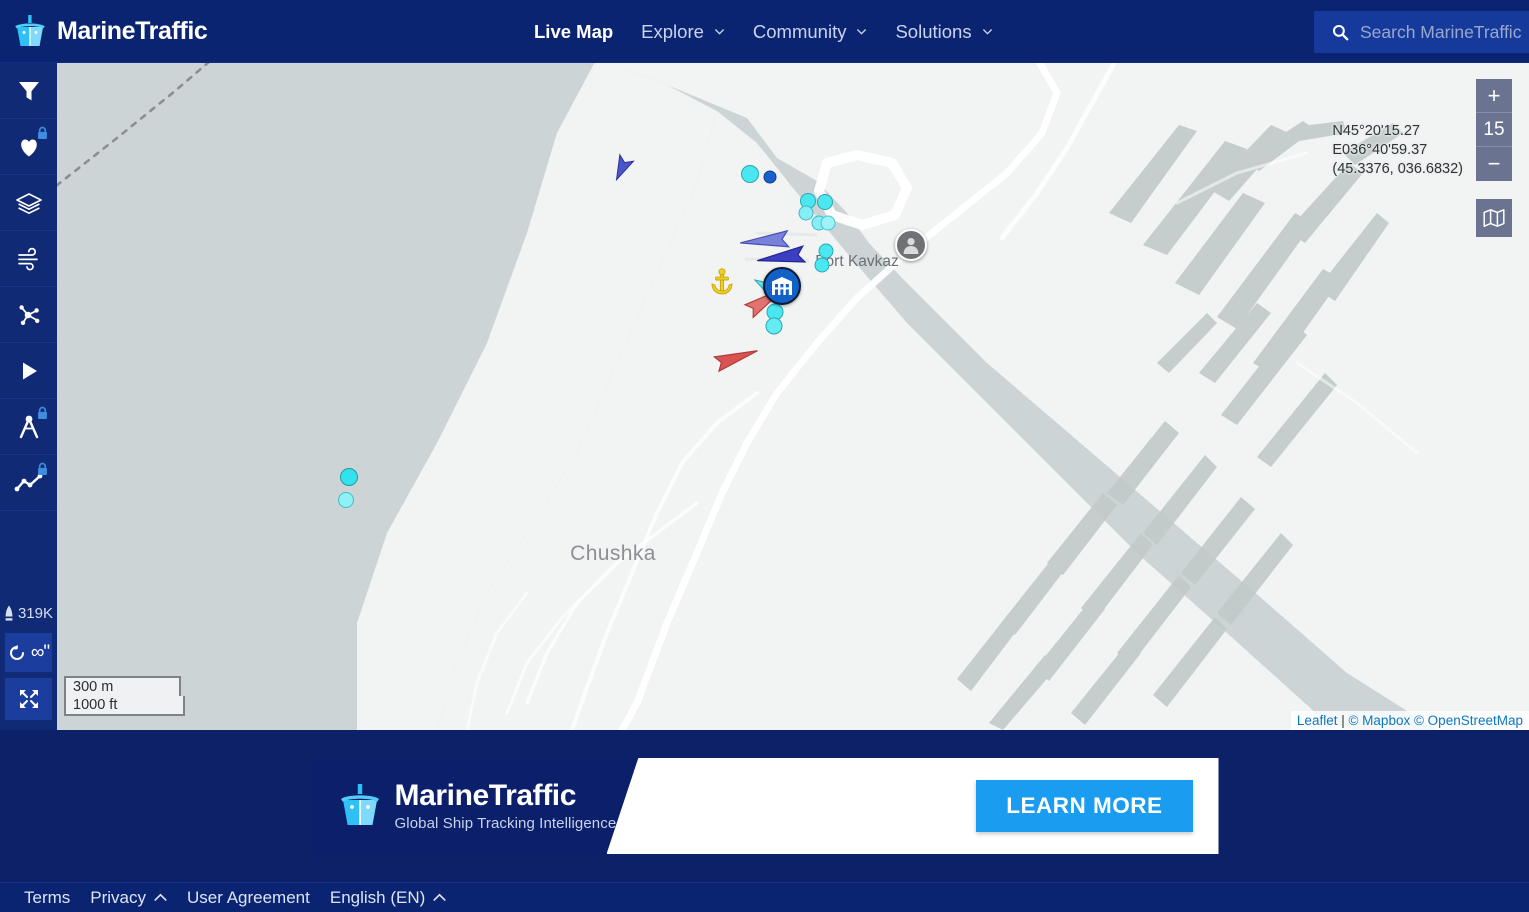 The width and height of the screenshot is (1529, 912). I want to click on sidebar-item-statistics-tool, so click(28, 483).